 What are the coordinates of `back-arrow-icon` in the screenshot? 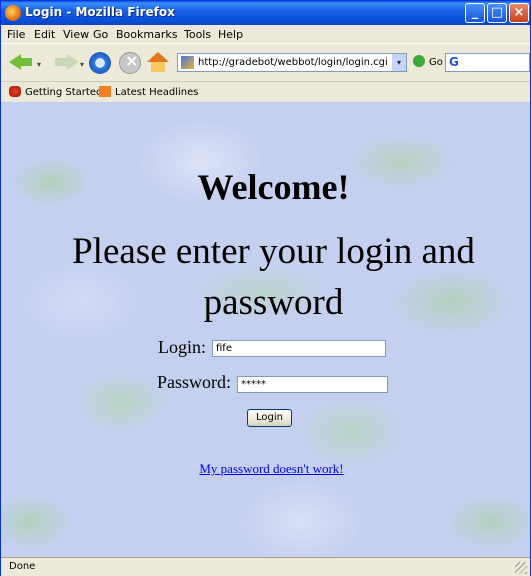 It's located at (21, 62).